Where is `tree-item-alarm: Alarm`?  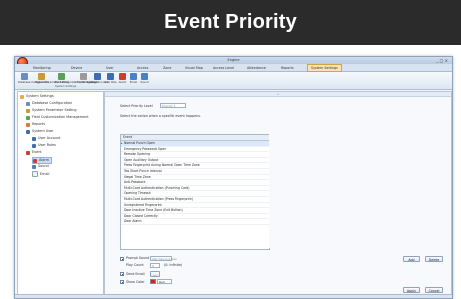 tree-item-alarm: Alarm is located at coordinates (42, 160).